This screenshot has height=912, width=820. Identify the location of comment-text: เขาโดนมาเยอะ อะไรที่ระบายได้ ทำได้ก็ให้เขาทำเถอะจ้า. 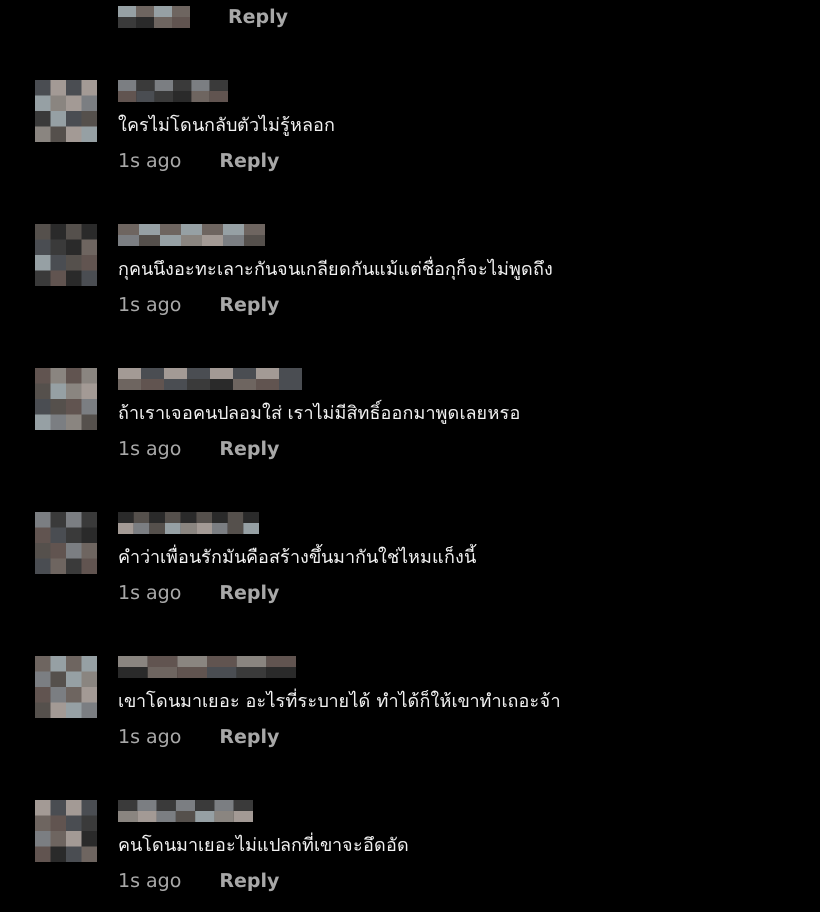
(339, 702).